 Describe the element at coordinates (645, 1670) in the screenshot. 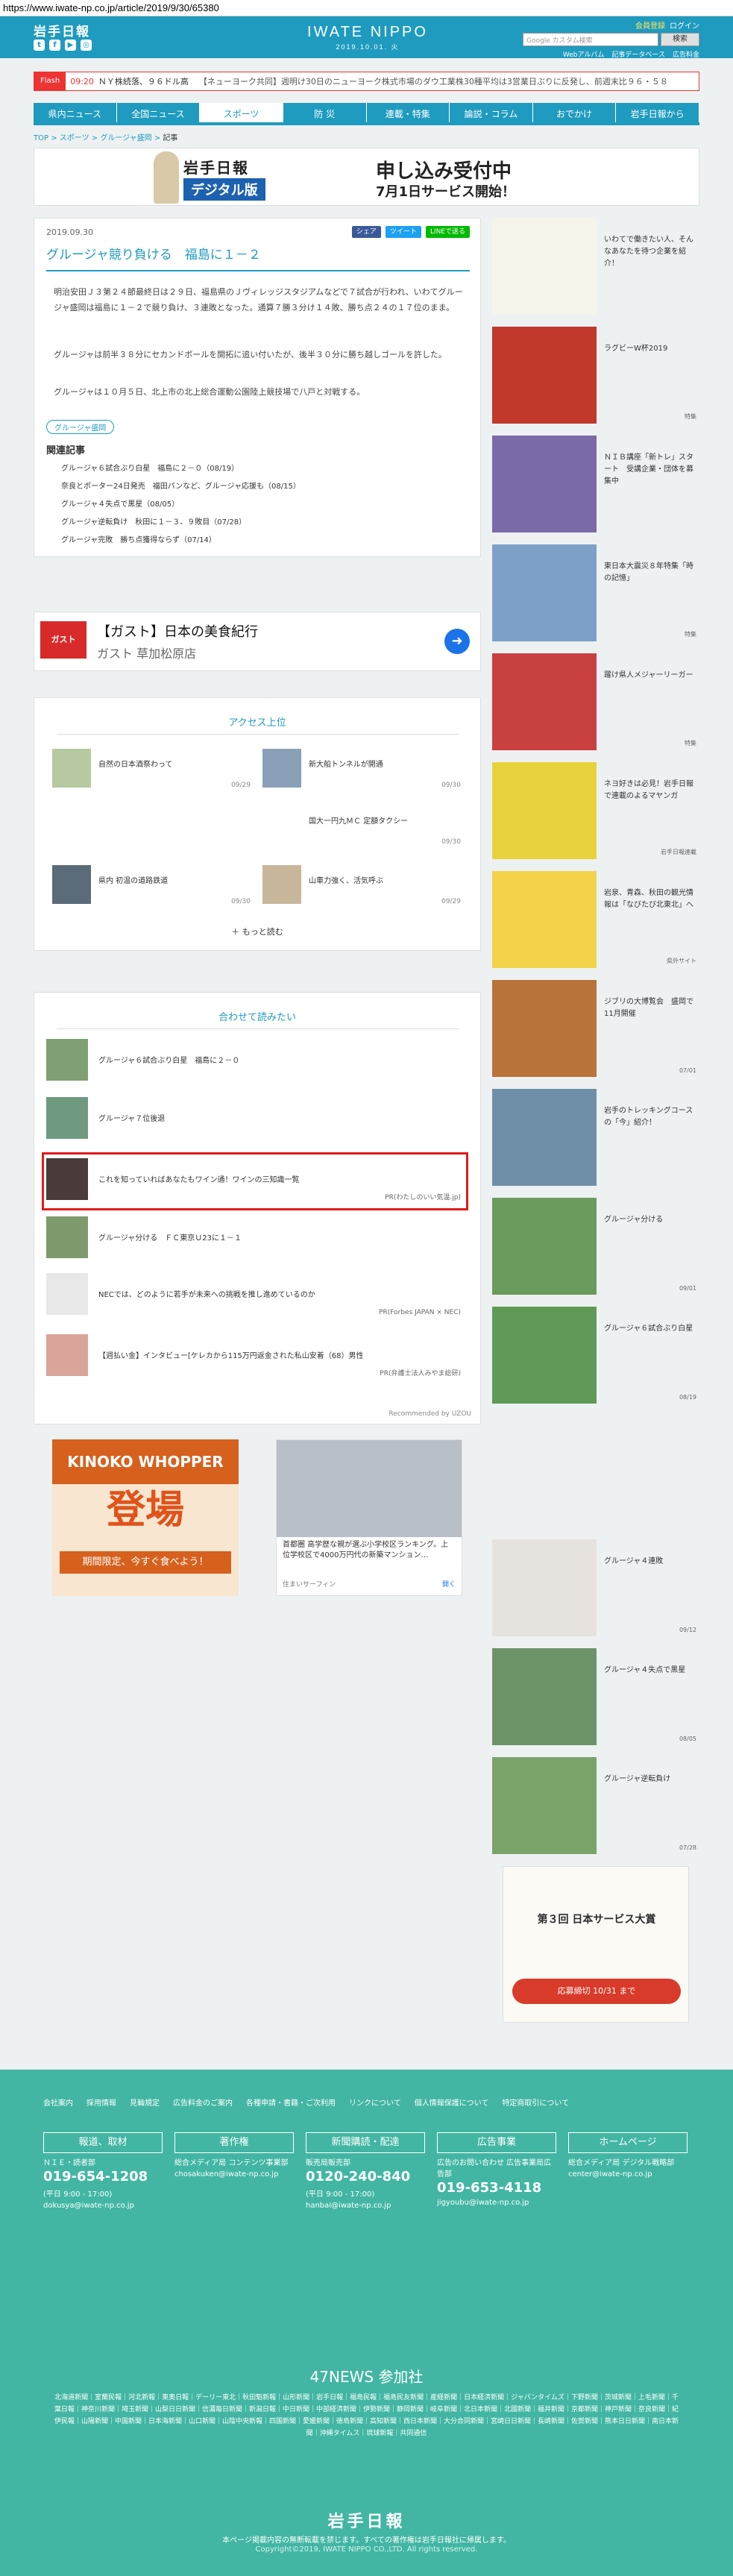

I see `sidebar-title: グルージャ４失点で黒星` at that location.